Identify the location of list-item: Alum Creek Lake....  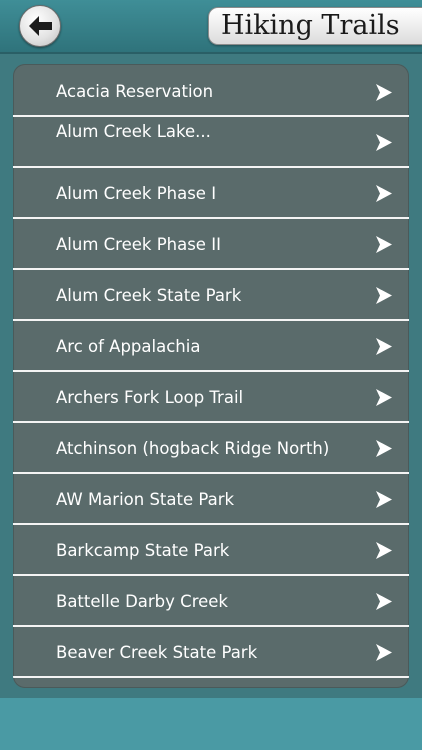
(211, 142).